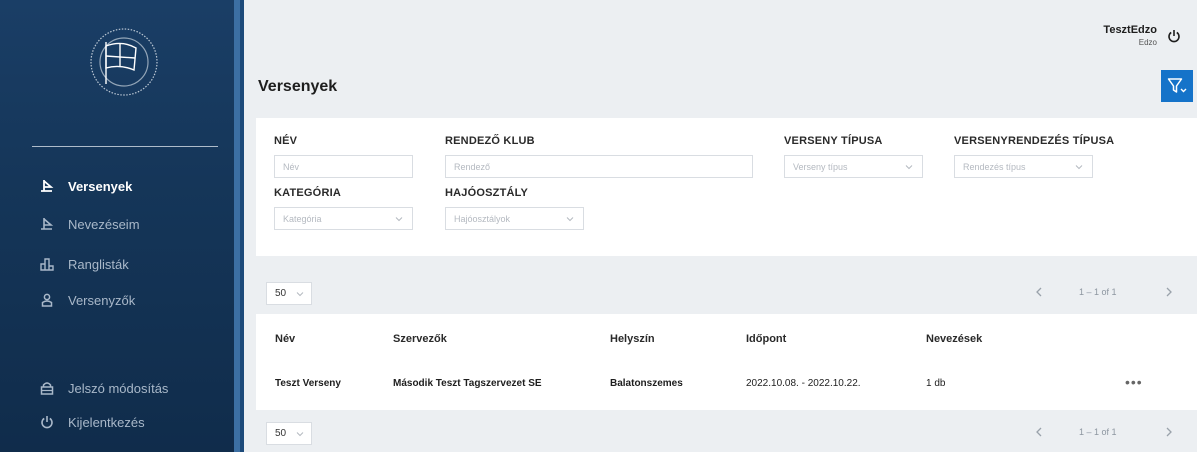 The height and width of the screenshot is (452, 1197). I want to click on boat-class-select: Hajóosztályok, so click(514, 218).